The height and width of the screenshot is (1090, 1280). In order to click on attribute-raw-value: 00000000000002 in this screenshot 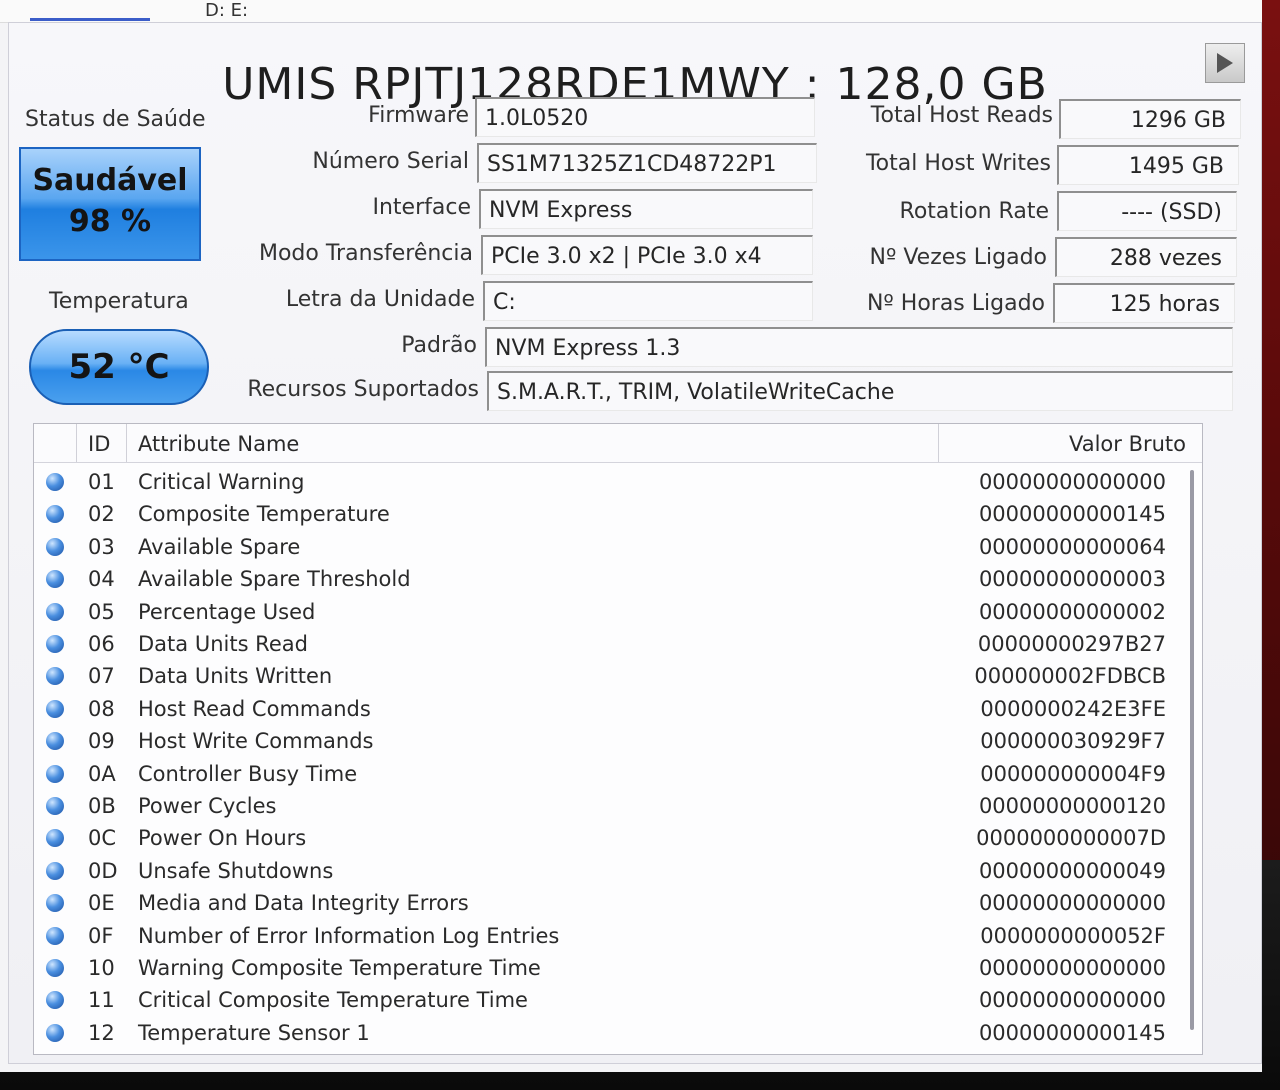, I will do `click(1072, 611)`.